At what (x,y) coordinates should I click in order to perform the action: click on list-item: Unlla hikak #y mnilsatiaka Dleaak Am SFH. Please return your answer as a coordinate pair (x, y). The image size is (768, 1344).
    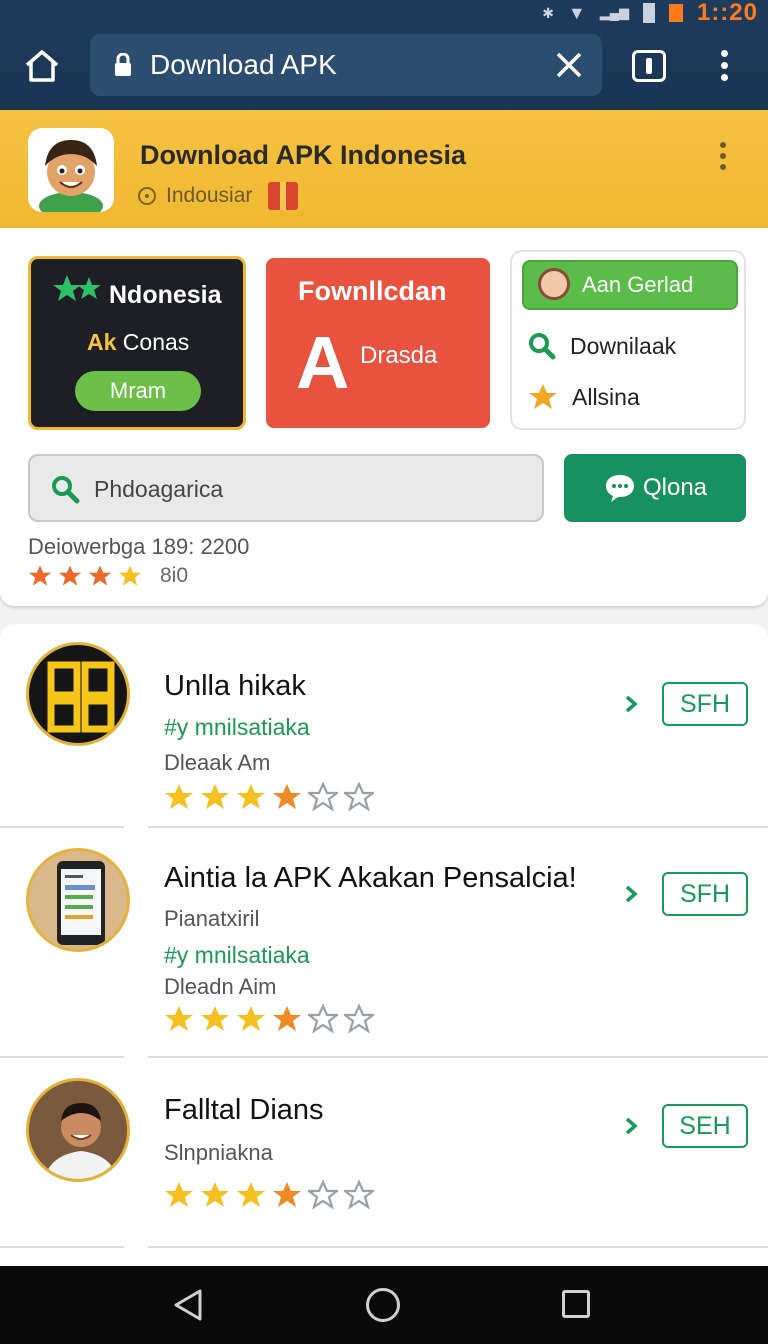
    Looking at the image, I should click on (384, 735).